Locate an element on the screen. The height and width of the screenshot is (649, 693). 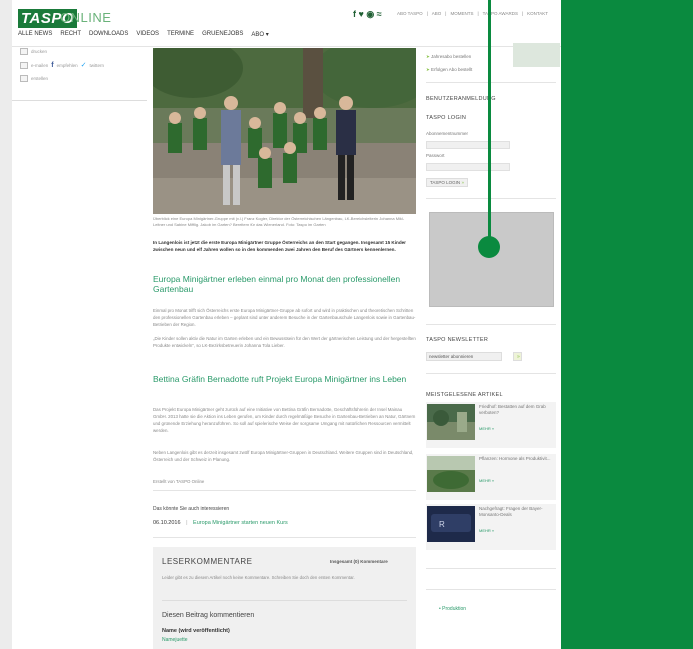
login-button: TASPO LOGIN » is located at coordinates (447, 182).